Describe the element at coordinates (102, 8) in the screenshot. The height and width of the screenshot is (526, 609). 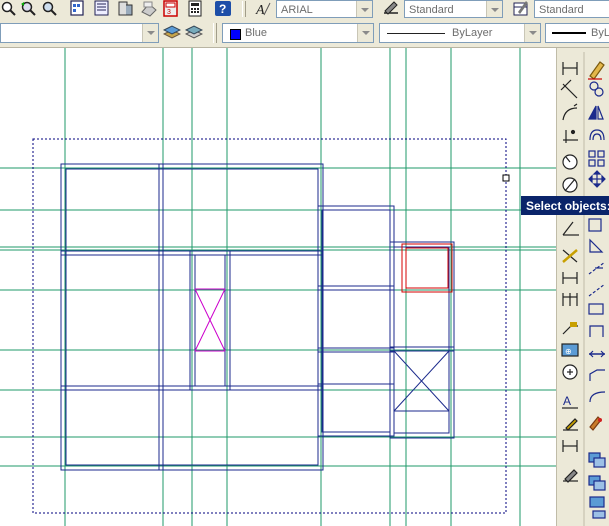
I see `markup-icon` at that location.